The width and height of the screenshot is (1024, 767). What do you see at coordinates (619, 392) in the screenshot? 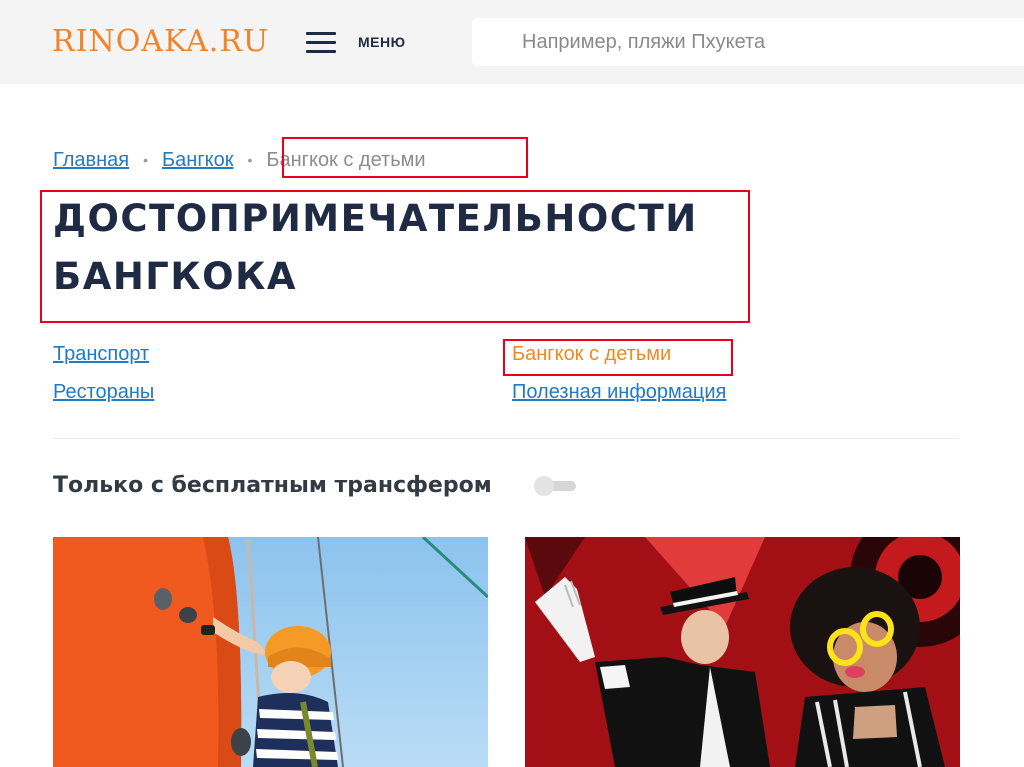
I see `section-link-useful-info: Полезная информация` at bounding box center [619, 392].